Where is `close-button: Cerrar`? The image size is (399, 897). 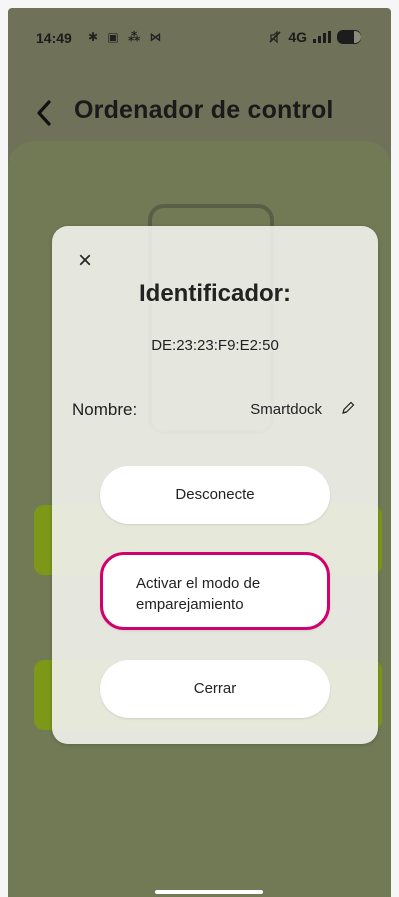
close-button: Cerrar is located at coordinates (215, 689).